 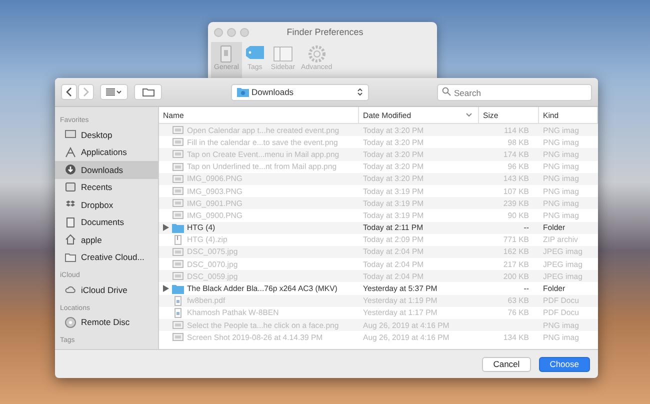 I want to click on sidebar-item: Dropbox, so click(x=106, y=205).